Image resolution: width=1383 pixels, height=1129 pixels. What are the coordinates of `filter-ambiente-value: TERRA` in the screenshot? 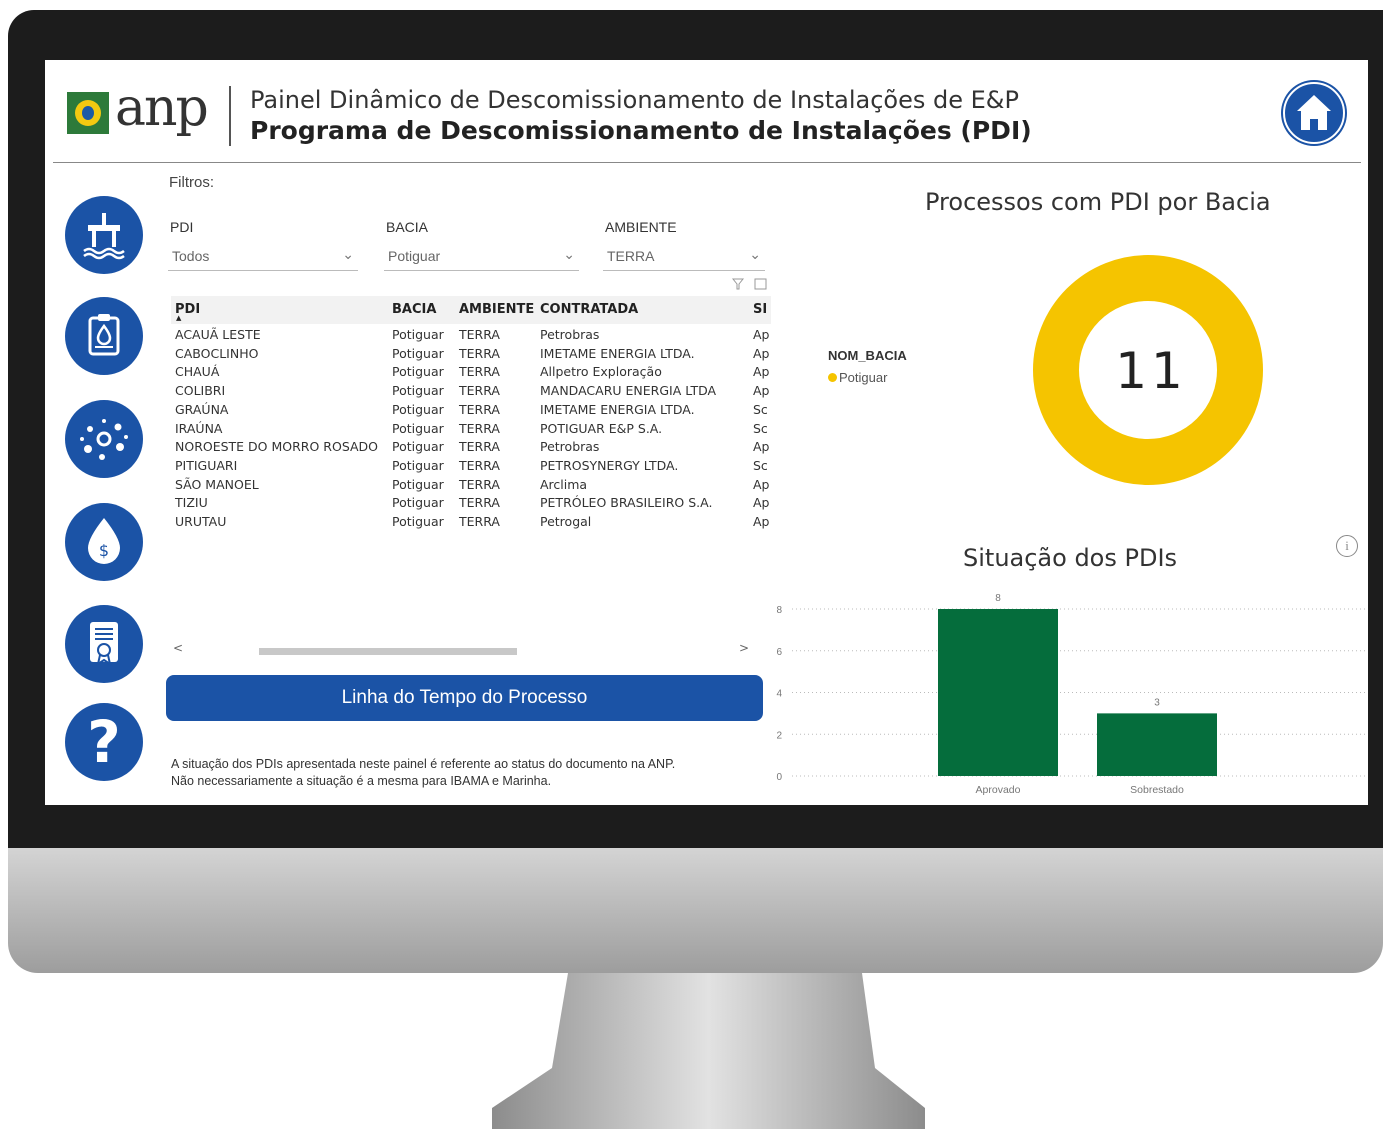 It's located at (631, 256).